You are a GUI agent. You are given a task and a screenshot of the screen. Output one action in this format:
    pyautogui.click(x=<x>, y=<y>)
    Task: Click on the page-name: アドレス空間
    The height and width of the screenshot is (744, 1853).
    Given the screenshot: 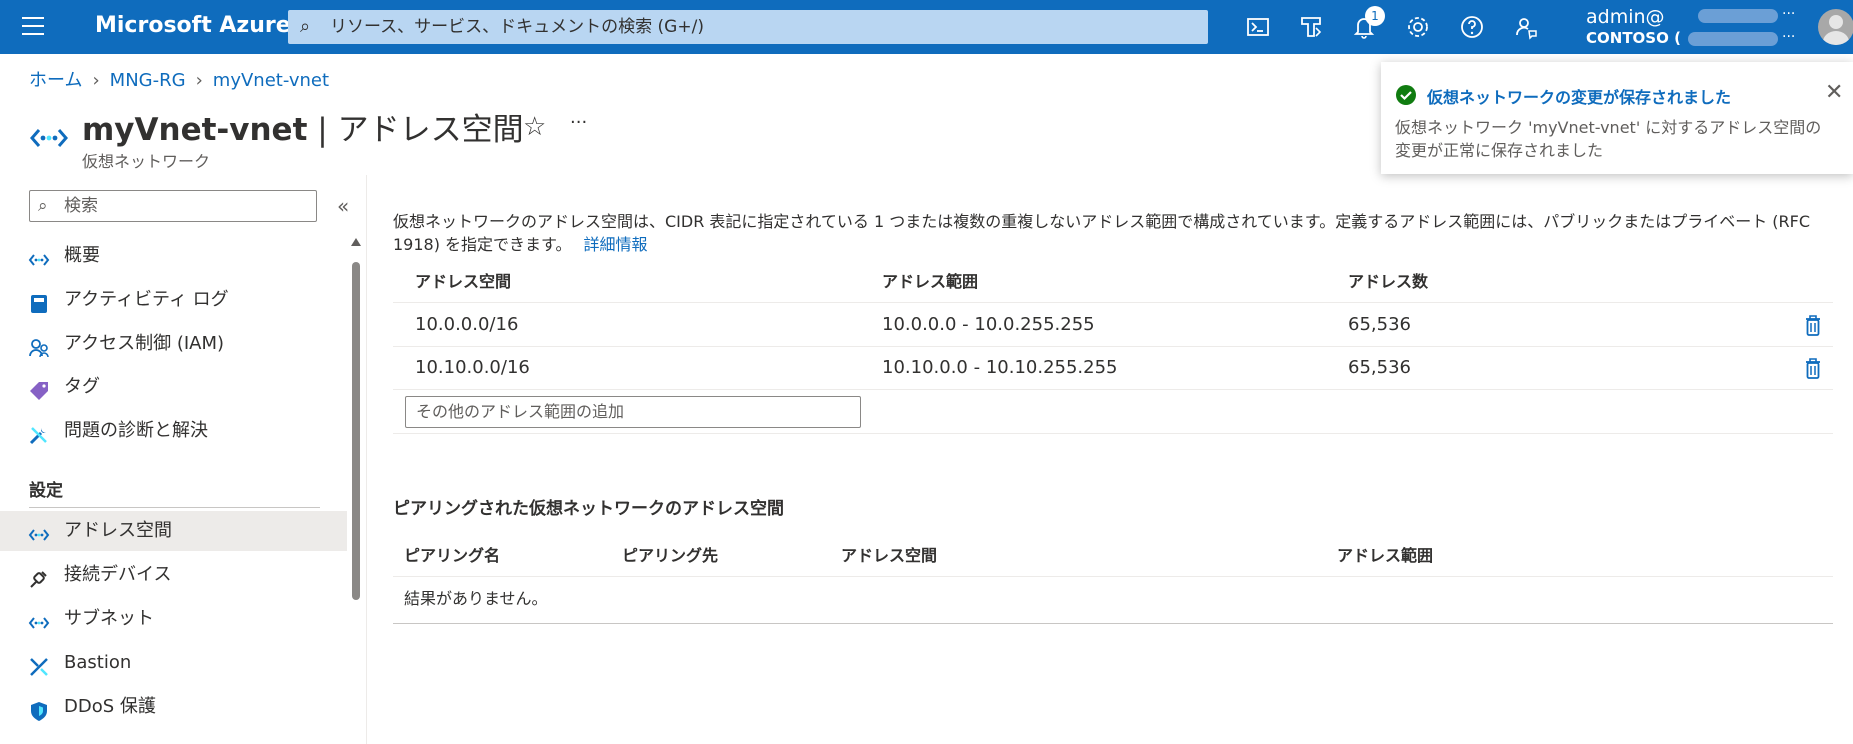 What is the action you would take?
    pyautogui.click(x=430, y=130)
    